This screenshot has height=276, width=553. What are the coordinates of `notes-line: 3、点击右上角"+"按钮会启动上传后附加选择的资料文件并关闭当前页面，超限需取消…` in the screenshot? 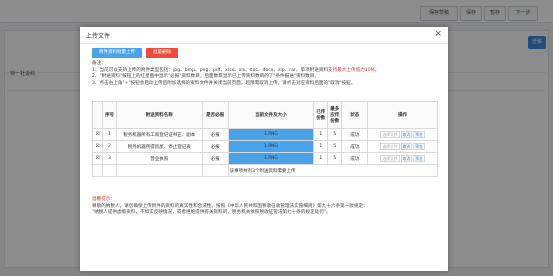 It's located at (224, 83).